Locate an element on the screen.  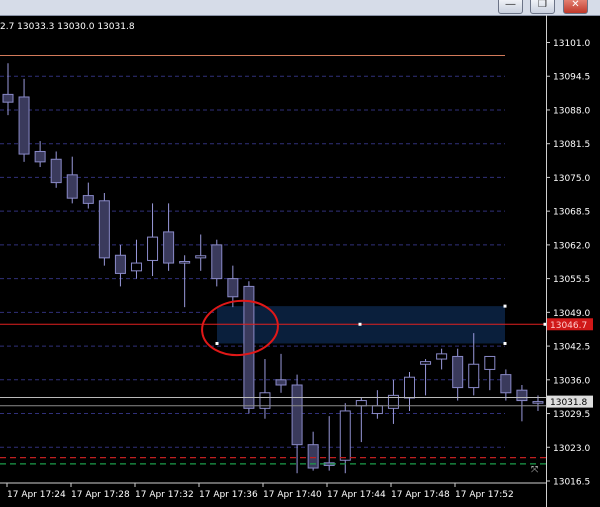
y-tick-label: 13016.5 is located at coordinates (571, 483).